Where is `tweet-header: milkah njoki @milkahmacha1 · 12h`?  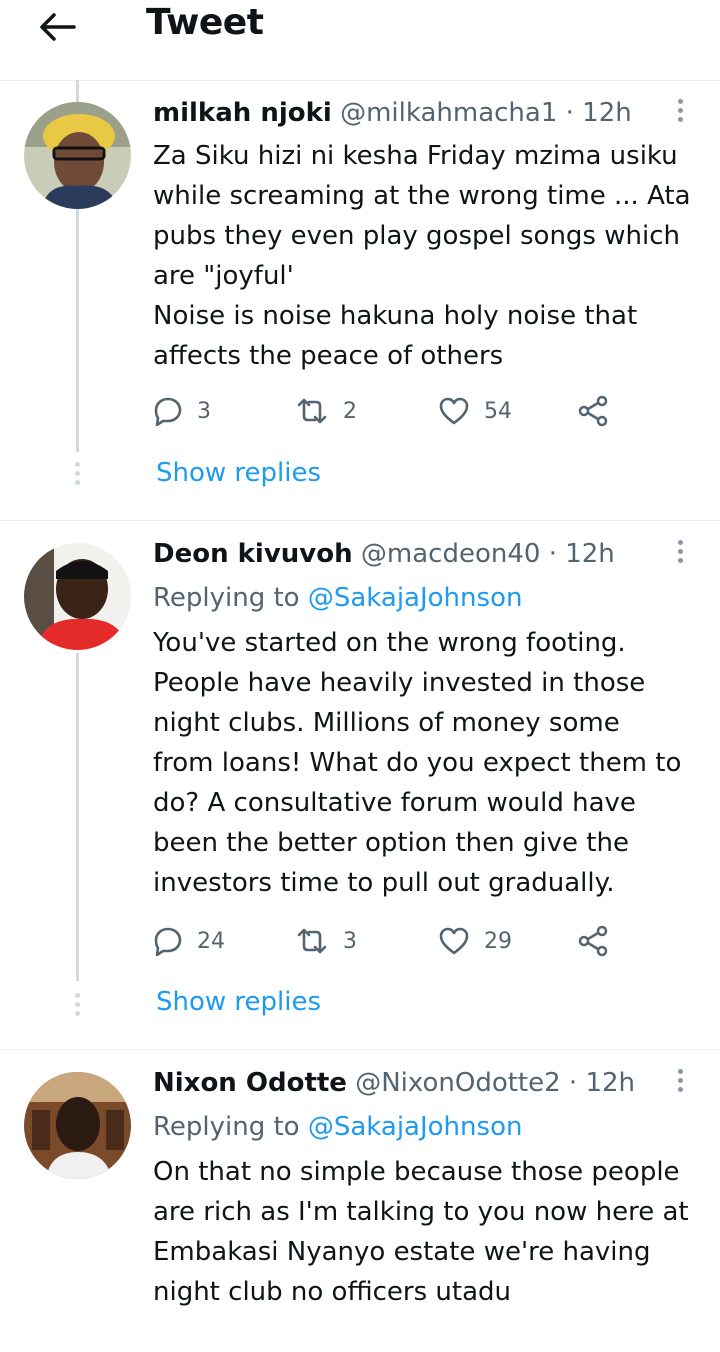 tweet-header: milkah njoki @milkahmacha1 · 12h is located at coordinates (403, 113).